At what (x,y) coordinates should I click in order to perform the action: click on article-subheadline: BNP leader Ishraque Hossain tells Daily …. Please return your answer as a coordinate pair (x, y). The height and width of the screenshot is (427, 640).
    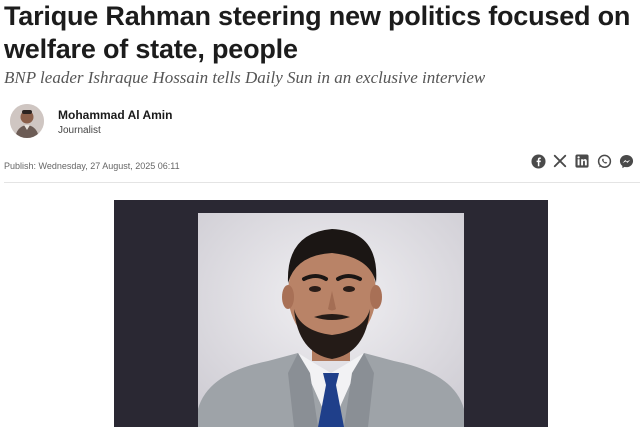
    Looking at the image, I should click on (245, 77).